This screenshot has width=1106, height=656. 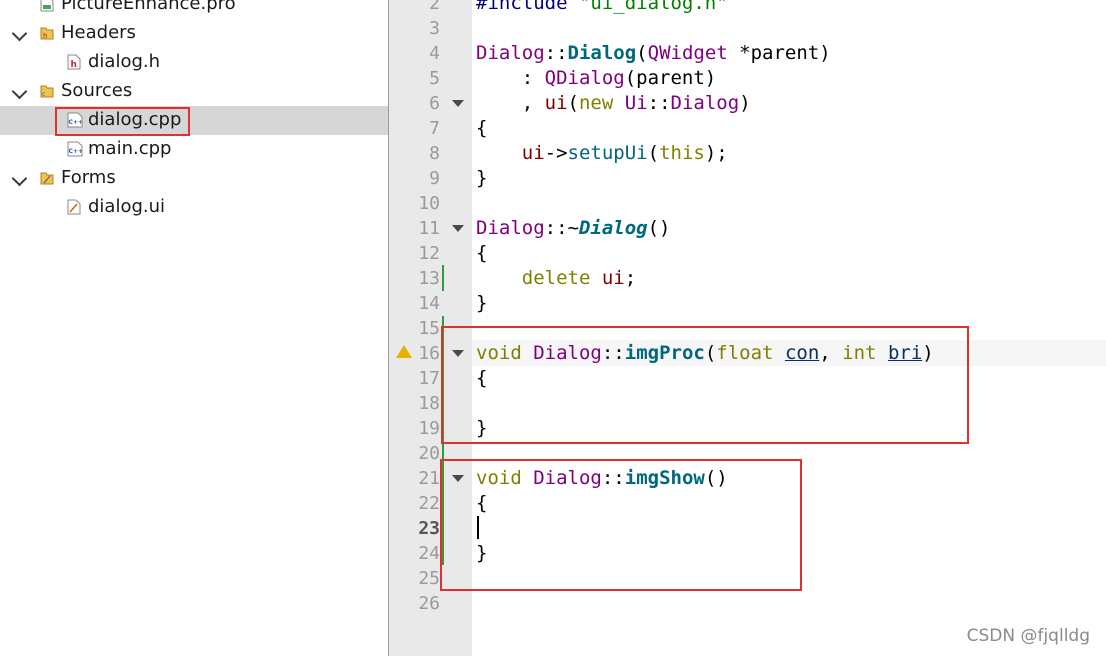 I want to click on line-number: 4, so click(x=434, y=53).